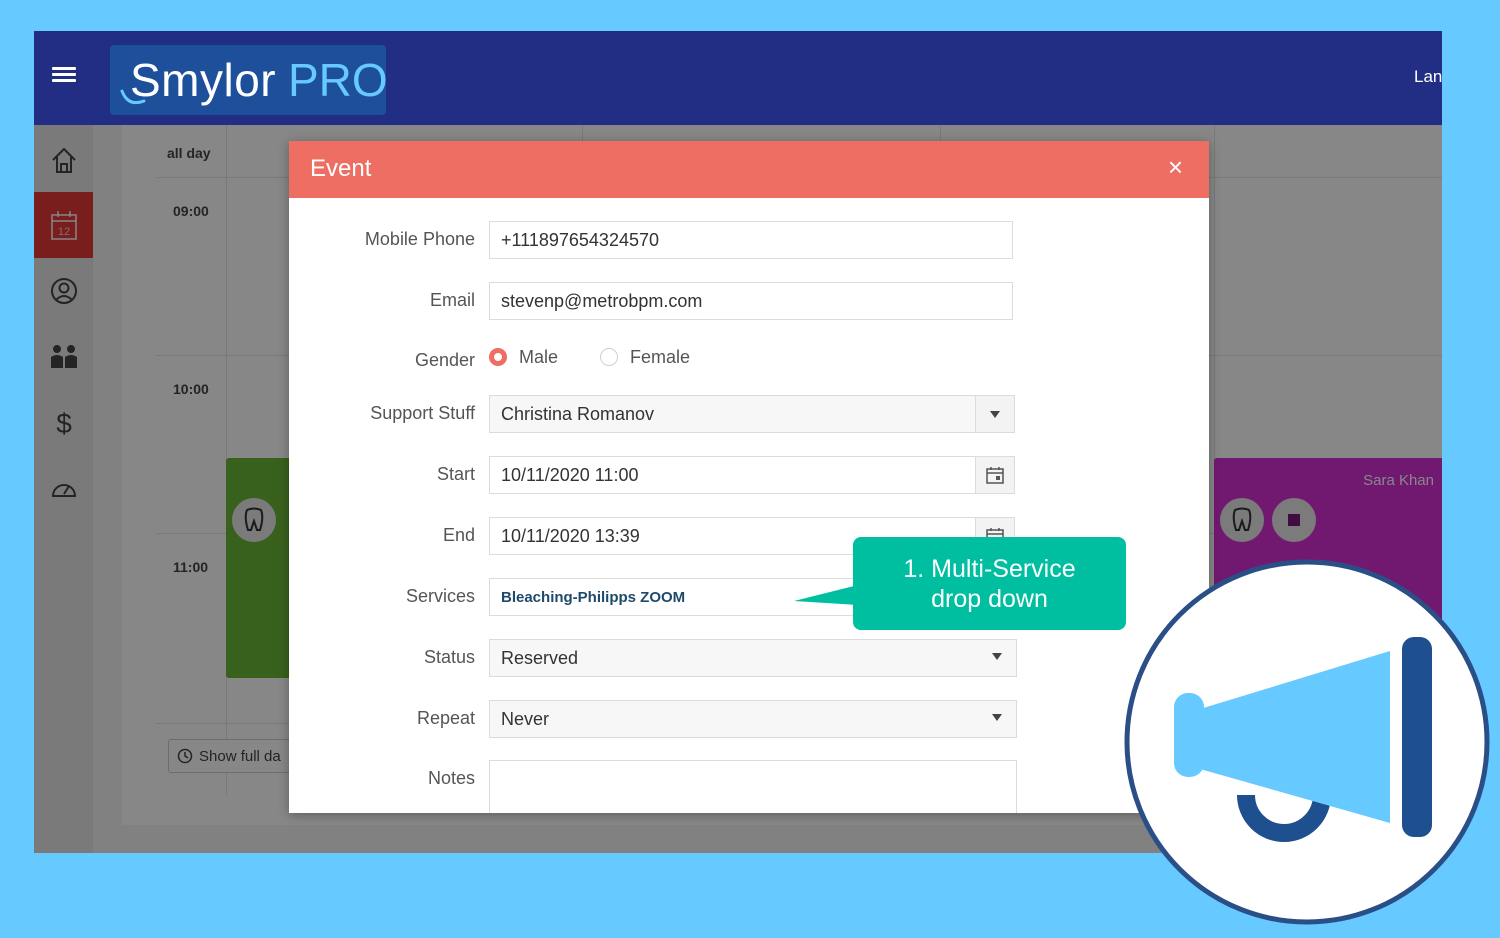 The width and height of the screenshot is (1500, 938). What do you see at coordinates (826, 595) in the screenshot?
I see `callout-pointer` at bounding box center [826, 595].